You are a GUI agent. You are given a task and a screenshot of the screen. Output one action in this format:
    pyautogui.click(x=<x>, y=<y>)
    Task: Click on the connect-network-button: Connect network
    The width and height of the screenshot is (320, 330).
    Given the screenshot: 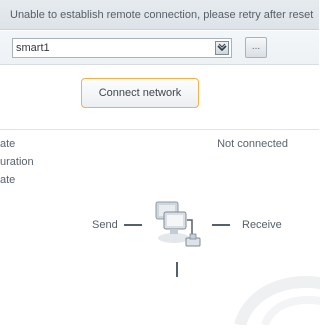 What is the action you would take?
    pyautogui.click(x=140, y=93)
    